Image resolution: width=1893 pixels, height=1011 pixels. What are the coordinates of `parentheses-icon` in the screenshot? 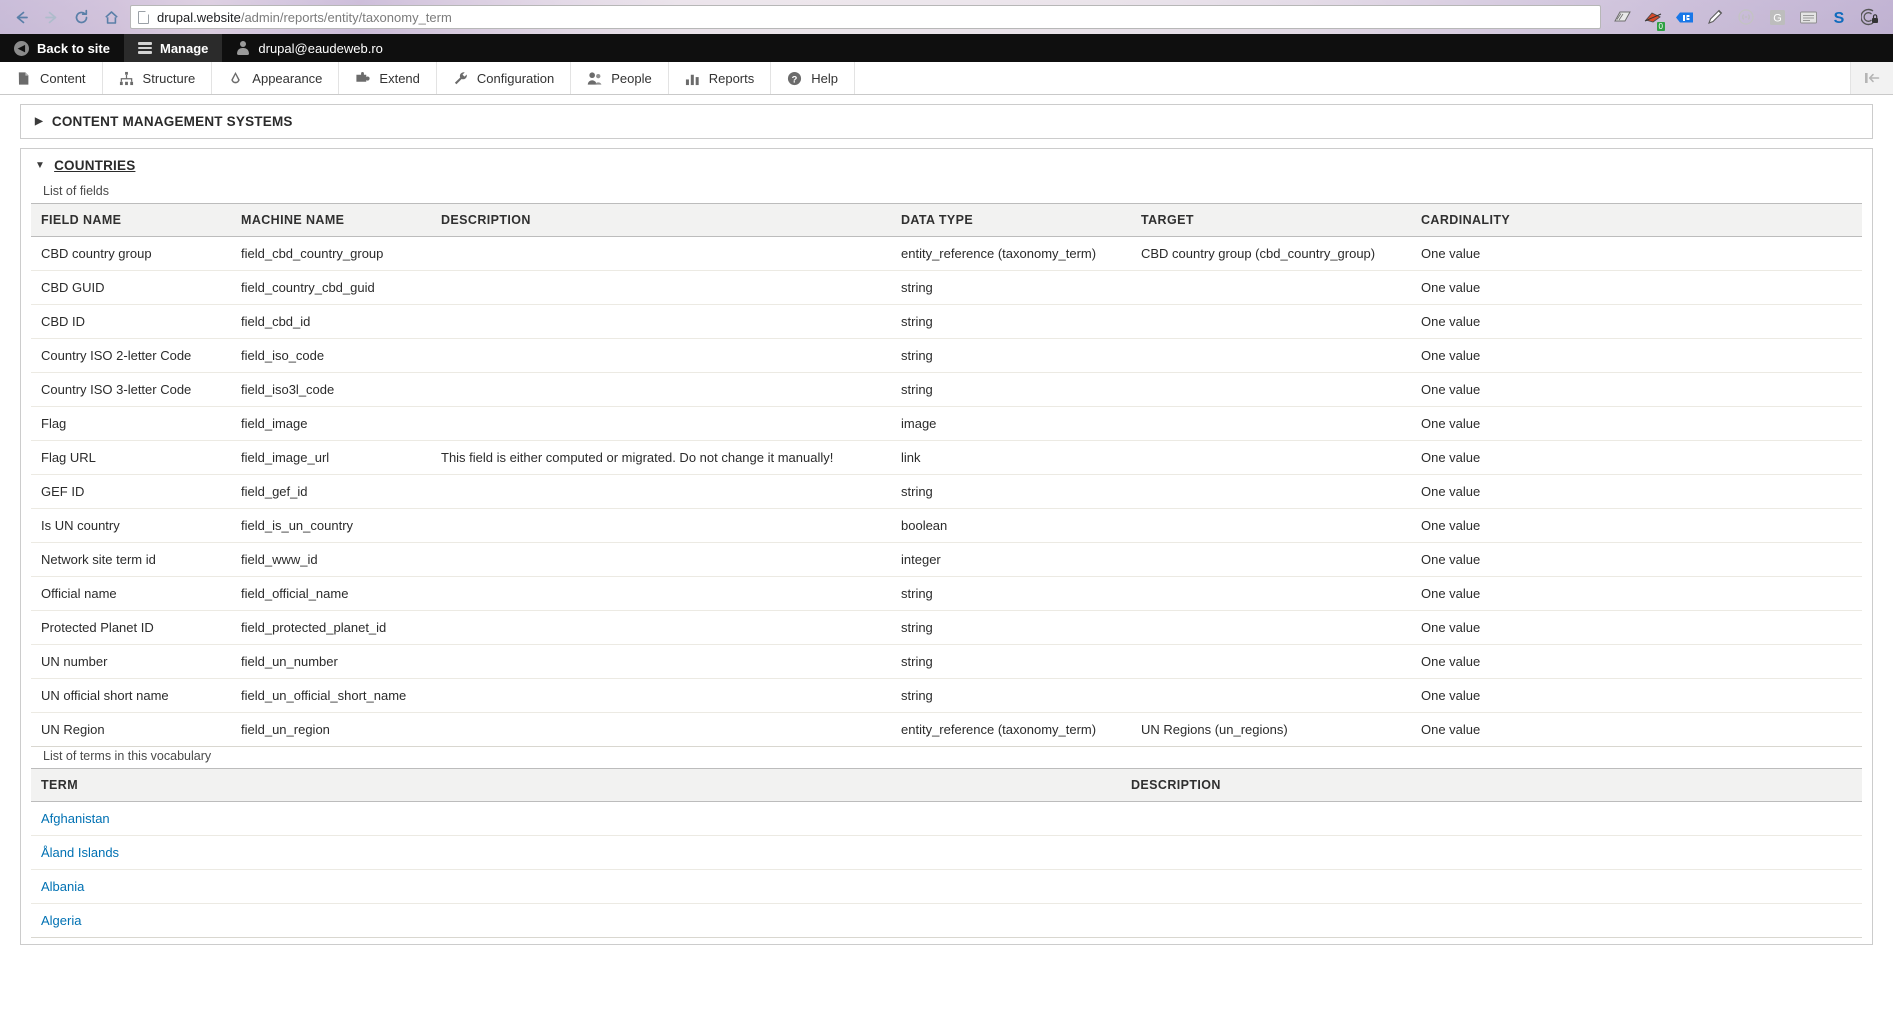 It's located at (1746, 17).